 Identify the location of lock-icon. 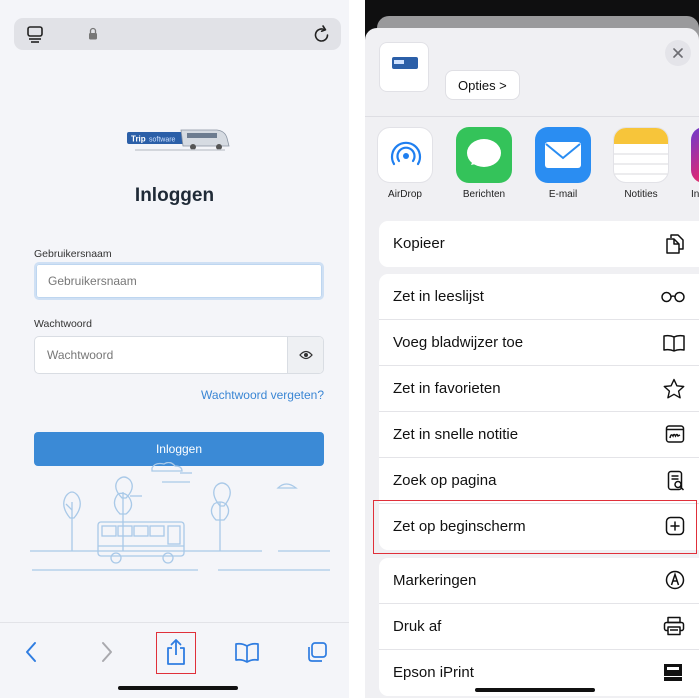
(93, 33).